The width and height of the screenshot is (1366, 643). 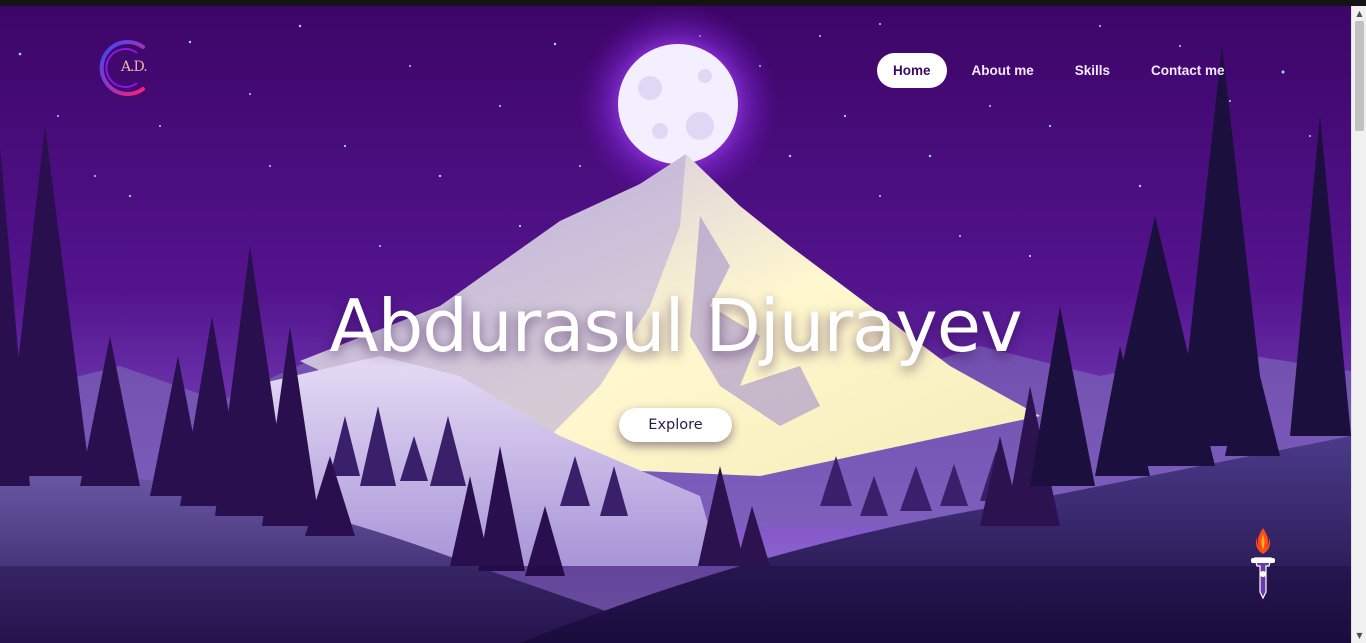 I want to click on nav-contact-me: Contact me, so click(x=1188, y=70).